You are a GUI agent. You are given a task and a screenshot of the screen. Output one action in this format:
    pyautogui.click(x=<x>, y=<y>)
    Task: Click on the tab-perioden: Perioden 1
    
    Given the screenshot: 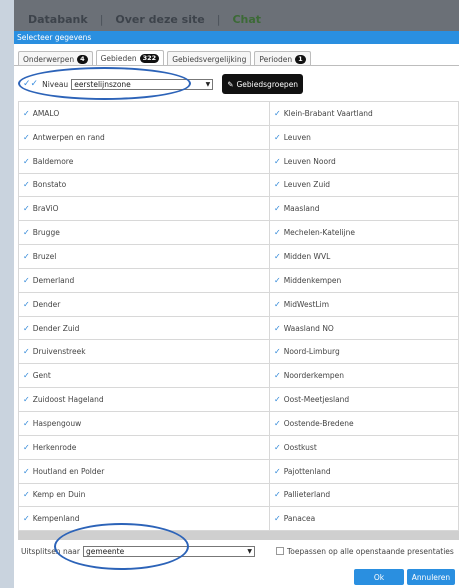 What is the action you would take?
    pyautogui.click(x=282, y=58)
    